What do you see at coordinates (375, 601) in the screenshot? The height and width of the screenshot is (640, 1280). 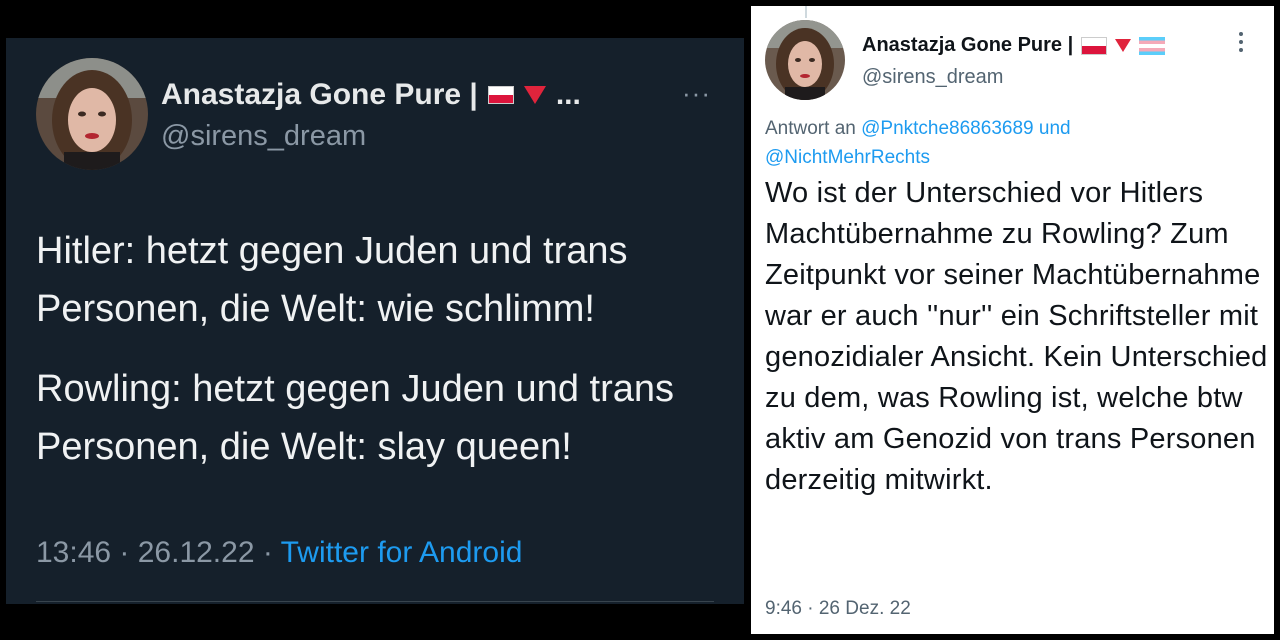 I see `divider` at bounding box center [375, 601].